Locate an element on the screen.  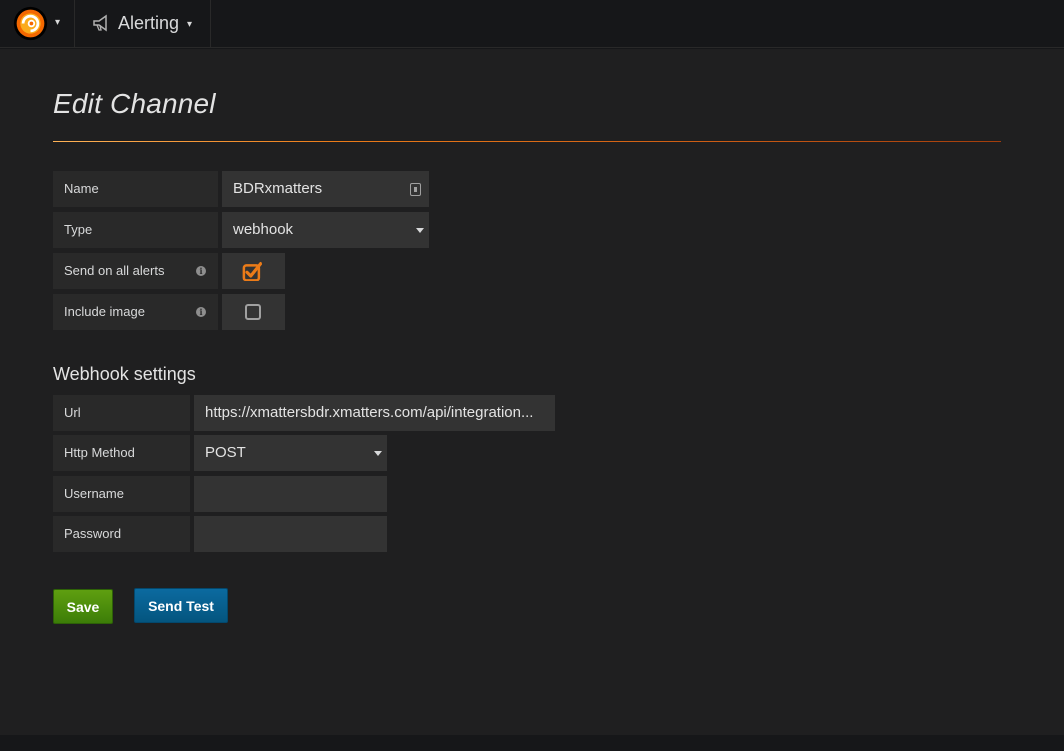
checkbox-checked-icon is located at coordinates (252, 271).